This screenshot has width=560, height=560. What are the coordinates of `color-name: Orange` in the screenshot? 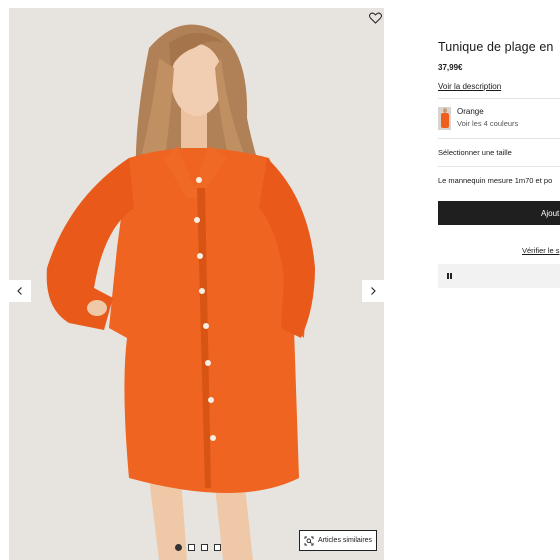 It's located at (470, 111).